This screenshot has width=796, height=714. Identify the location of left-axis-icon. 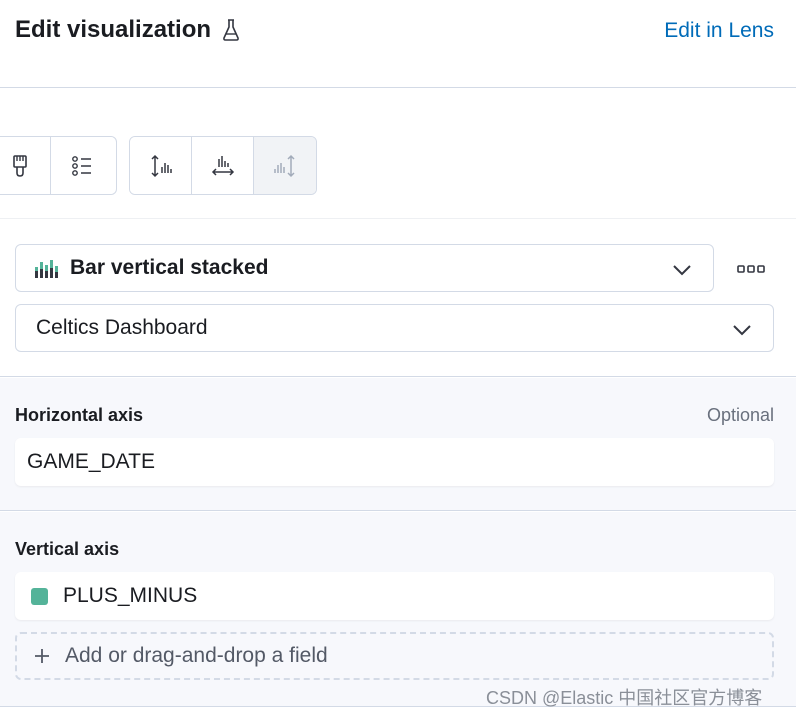
(161, 165).